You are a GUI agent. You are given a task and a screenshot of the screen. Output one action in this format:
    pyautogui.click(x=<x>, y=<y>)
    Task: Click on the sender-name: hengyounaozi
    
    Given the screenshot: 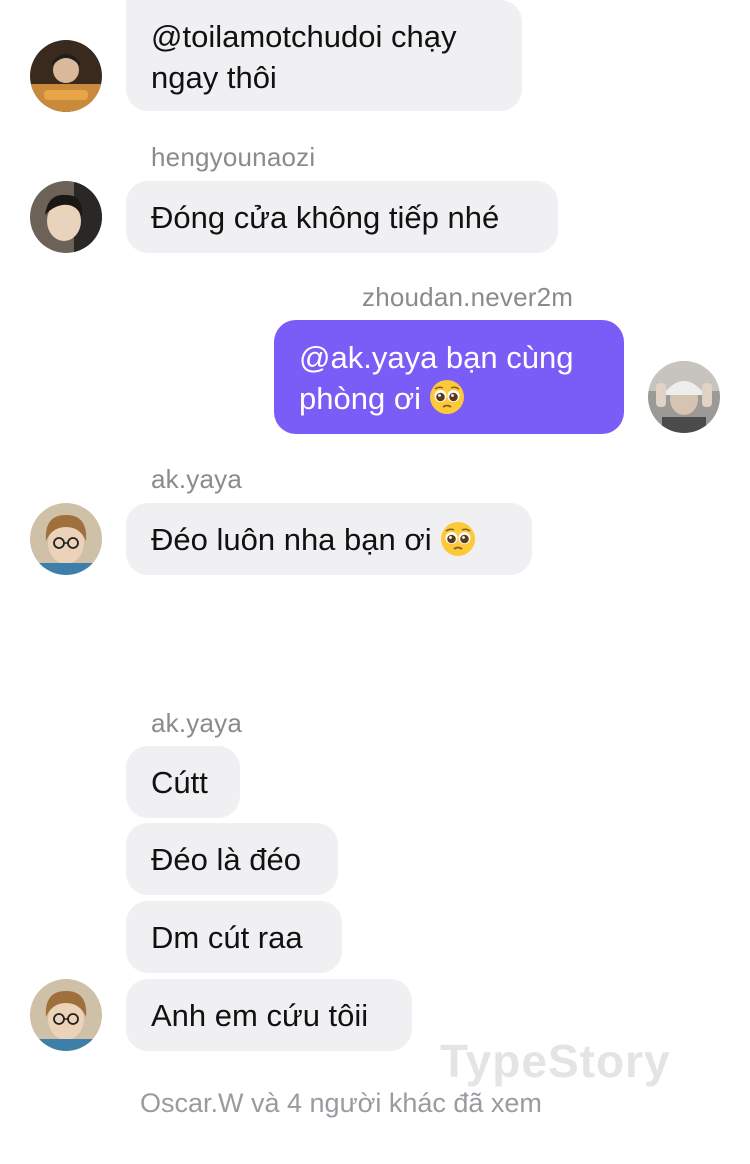 What is the action you would take?
    pyautogui.click(x=233, y=157)
    